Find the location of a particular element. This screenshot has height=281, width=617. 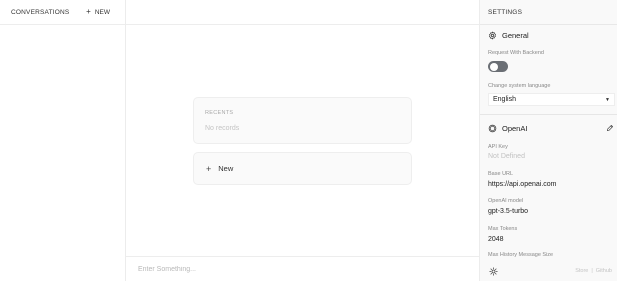

chevron-down-icon: ▼ is located at coordinates (607, 99).